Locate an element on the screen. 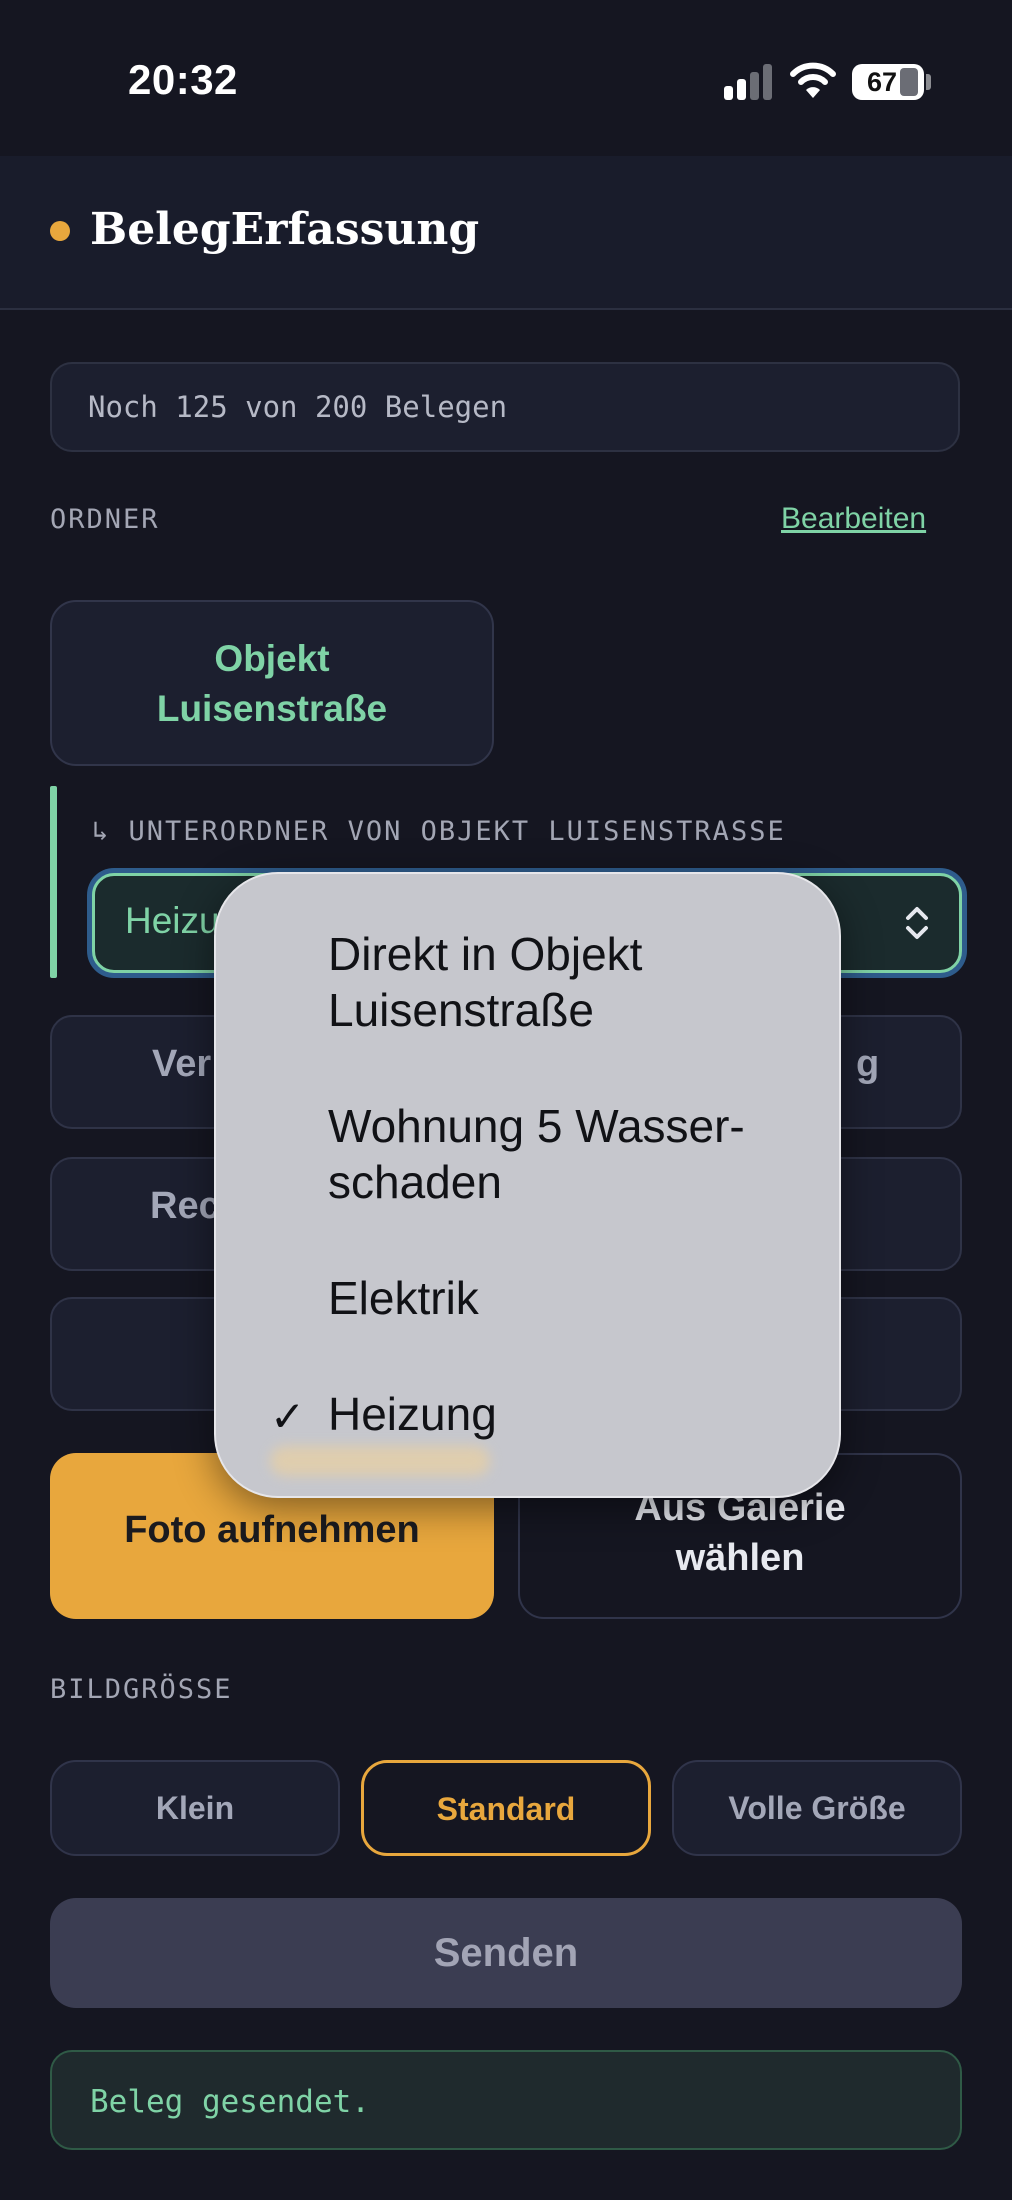 This screenshot has width=1012, height=2200. size-option-label: Volle Größe is located at coordinates (817, 1808).